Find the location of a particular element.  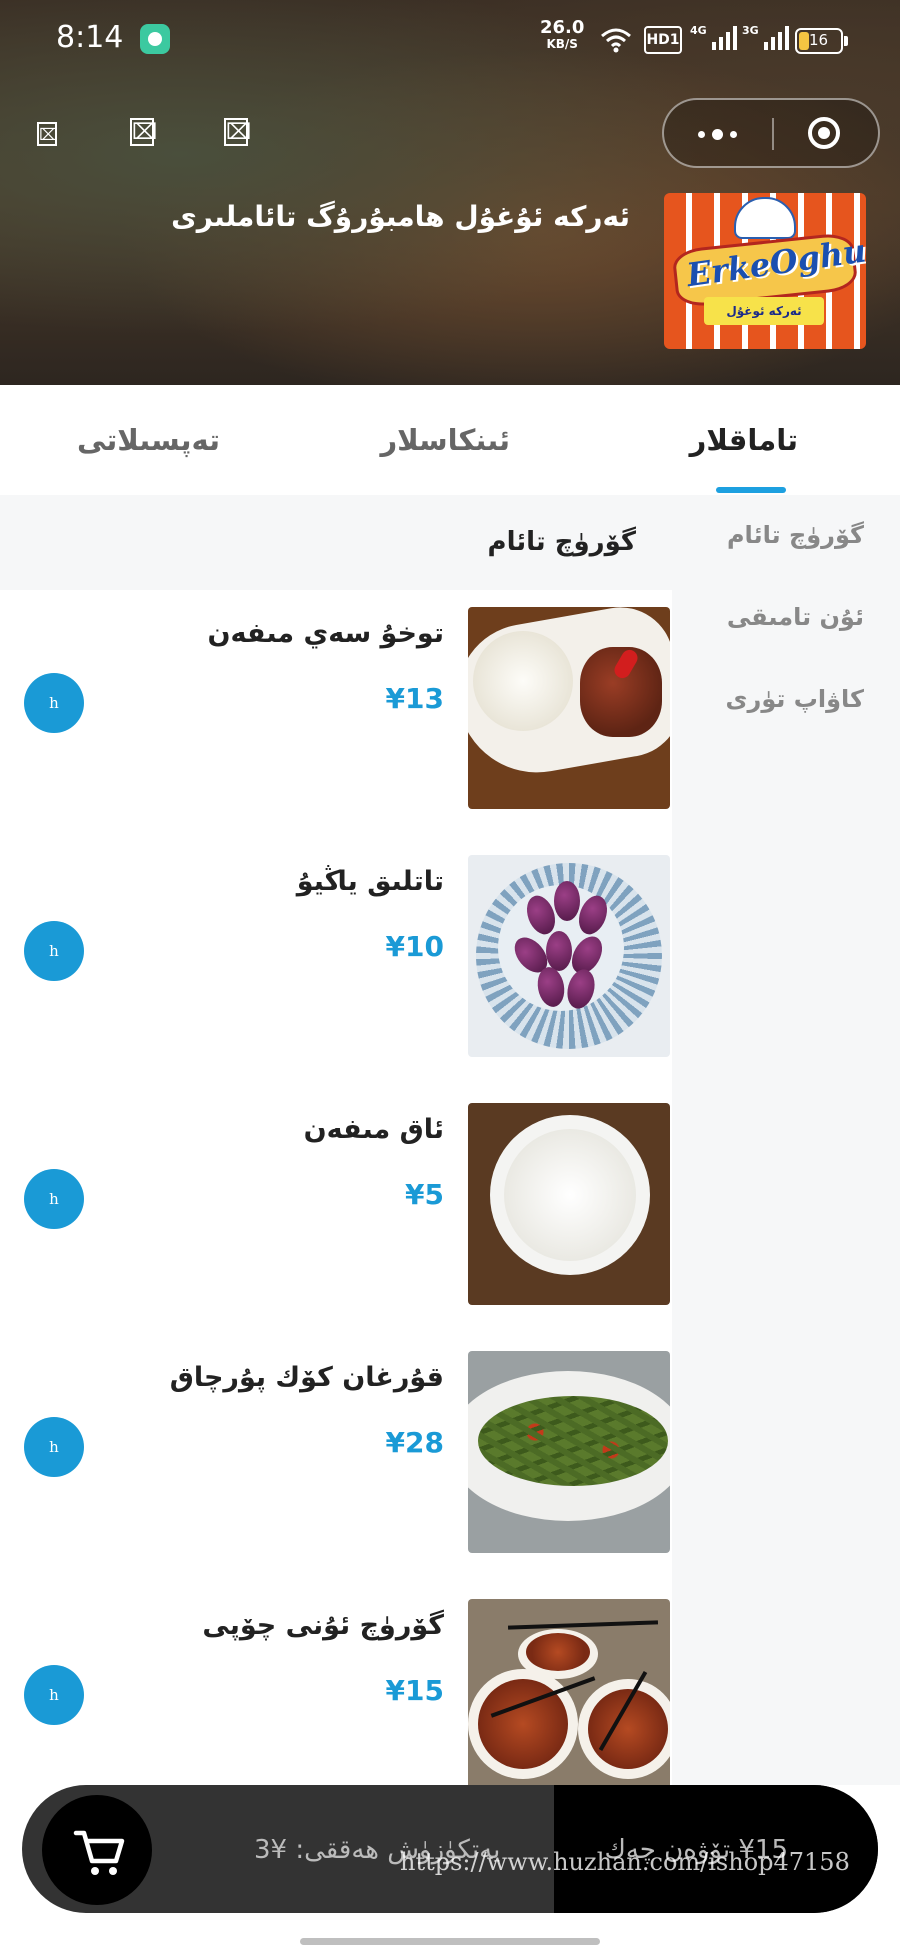

more-icon is located at coordinates (728, 134).